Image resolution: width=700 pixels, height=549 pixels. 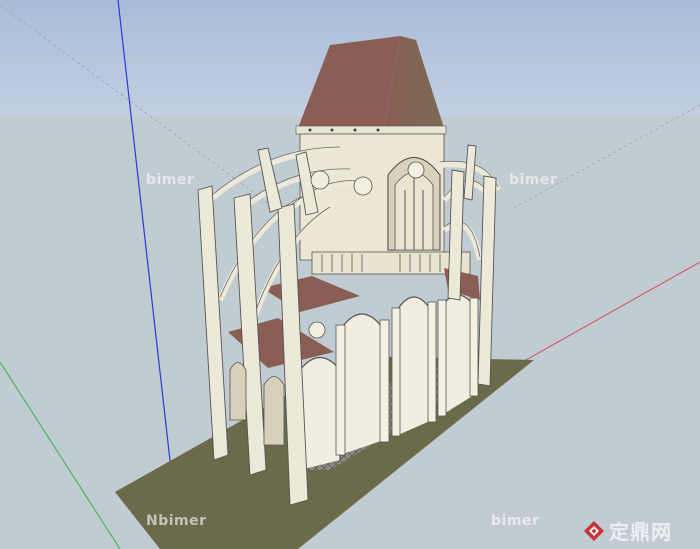 What do you see at coordinates (371, 130) in the screenshot?
I see `roof-cornice` at bounding box center [371, 130].